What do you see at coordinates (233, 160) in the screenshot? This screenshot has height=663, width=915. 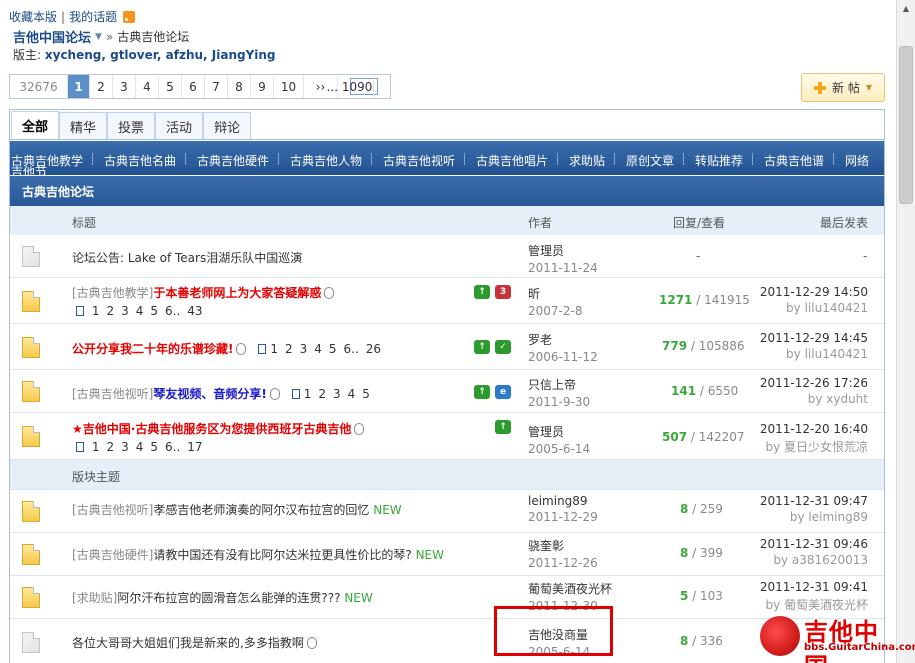 I see `category-item: 古典吉他硬件` at bounding box center [233, 160].